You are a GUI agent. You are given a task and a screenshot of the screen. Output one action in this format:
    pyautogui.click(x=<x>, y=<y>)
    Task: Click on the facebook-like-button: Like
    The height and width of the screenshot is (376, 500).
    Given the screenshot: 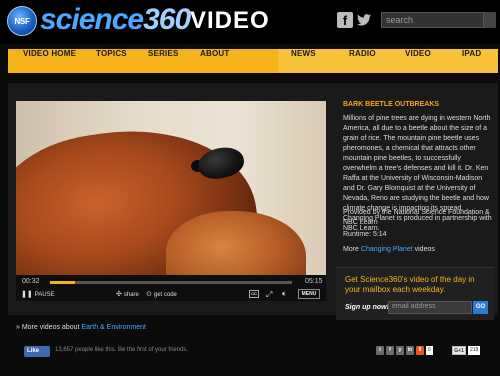 What is the action you would take?
    pyautogui.click(x=37, y=351)
    